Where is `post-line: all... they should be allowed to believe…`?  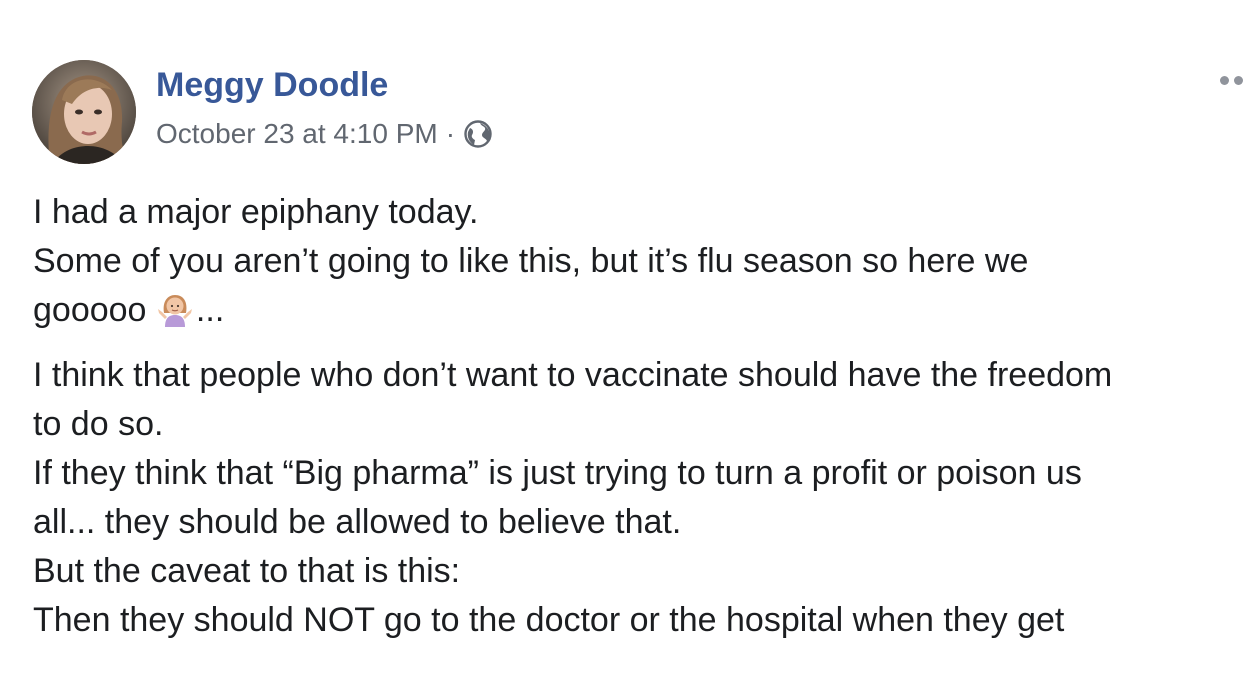 post-line: all... they should be allowed to believe… is located at coordinates (357, 522).